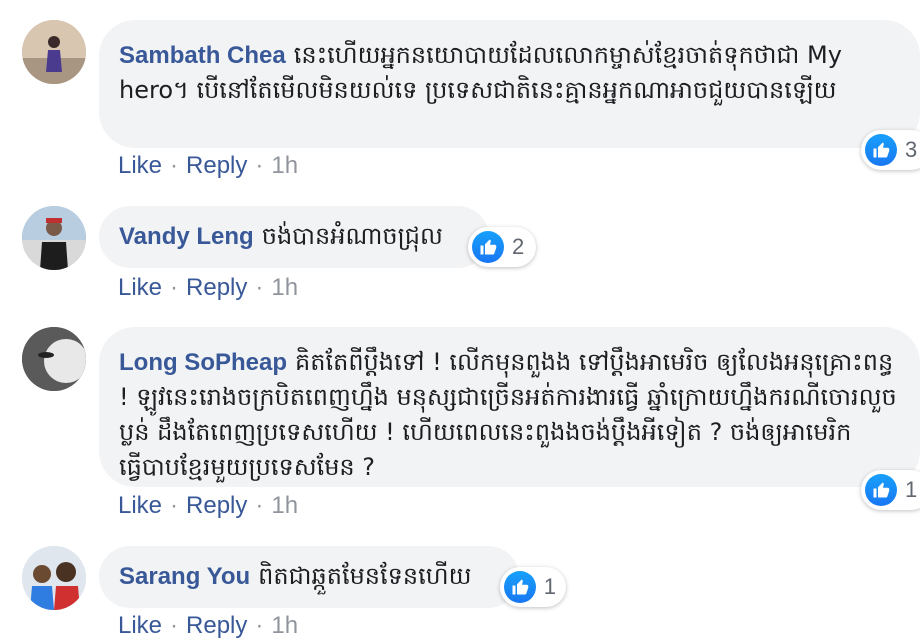  I want to click on comment-text: ចង់បានអំណាចជ្រុល, so click(352, 236).